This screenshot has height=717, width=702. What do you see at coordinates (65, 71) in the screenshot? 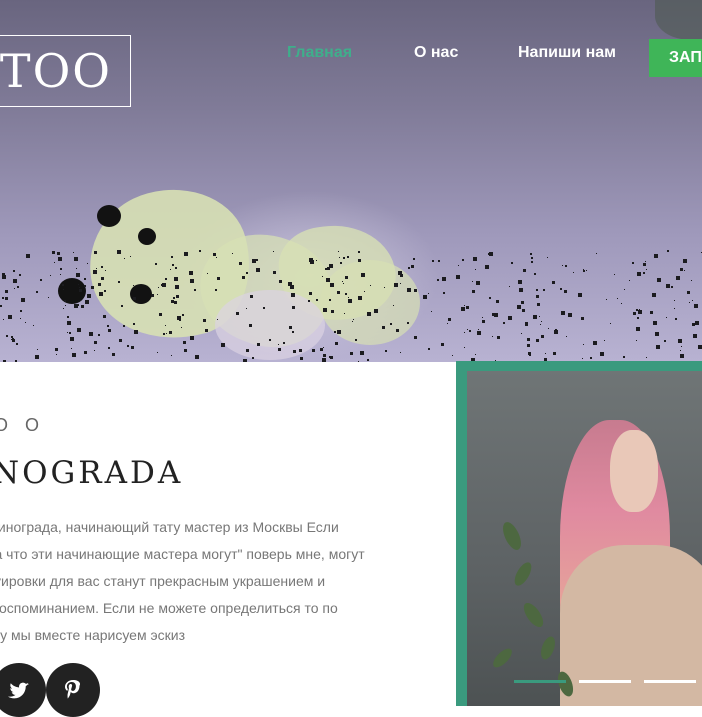
I see `site-logo: TOO` at bounding box center [65, 71].